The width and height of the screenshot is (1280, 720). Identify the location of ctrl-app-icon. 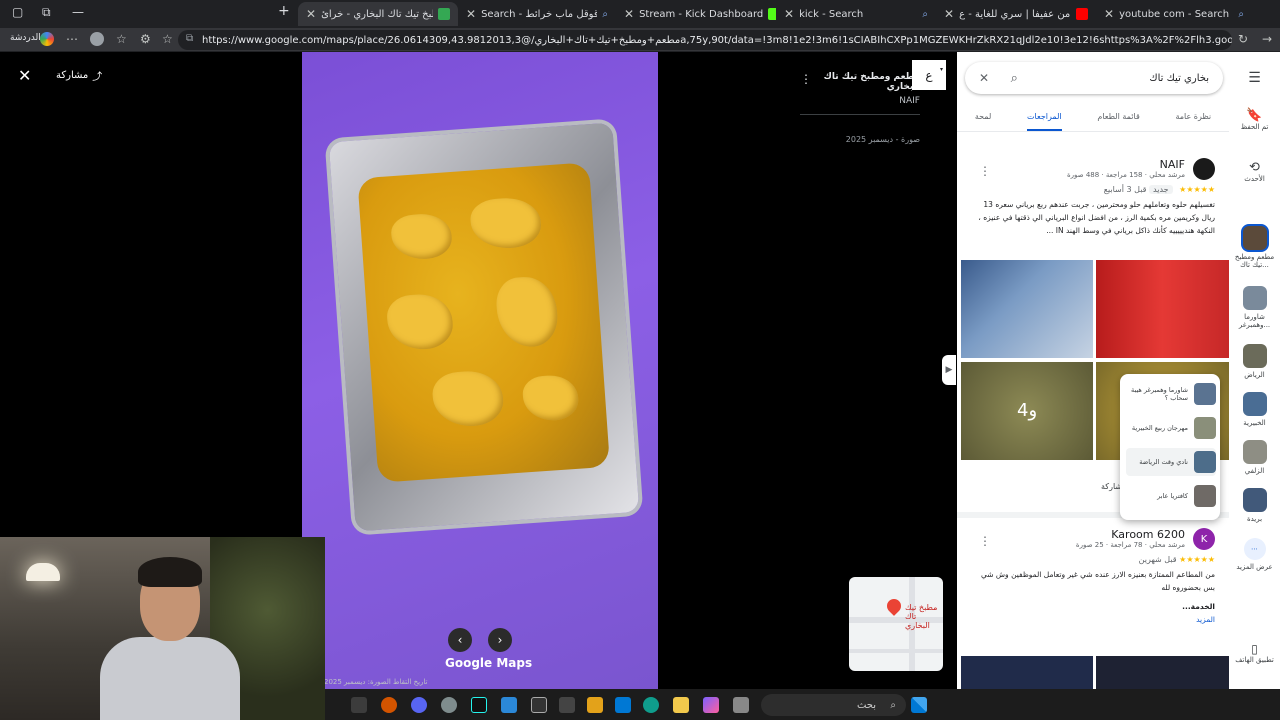
(539, 705).